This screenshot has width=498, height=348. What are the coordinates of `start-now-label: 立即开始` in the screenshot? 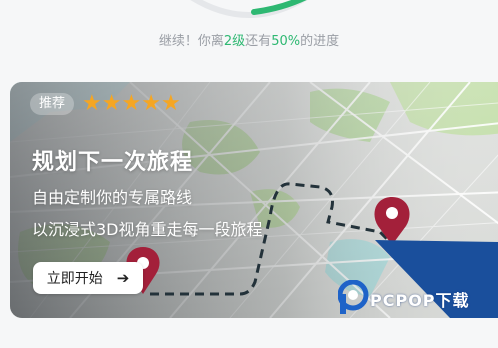 It's located at (74, 279).